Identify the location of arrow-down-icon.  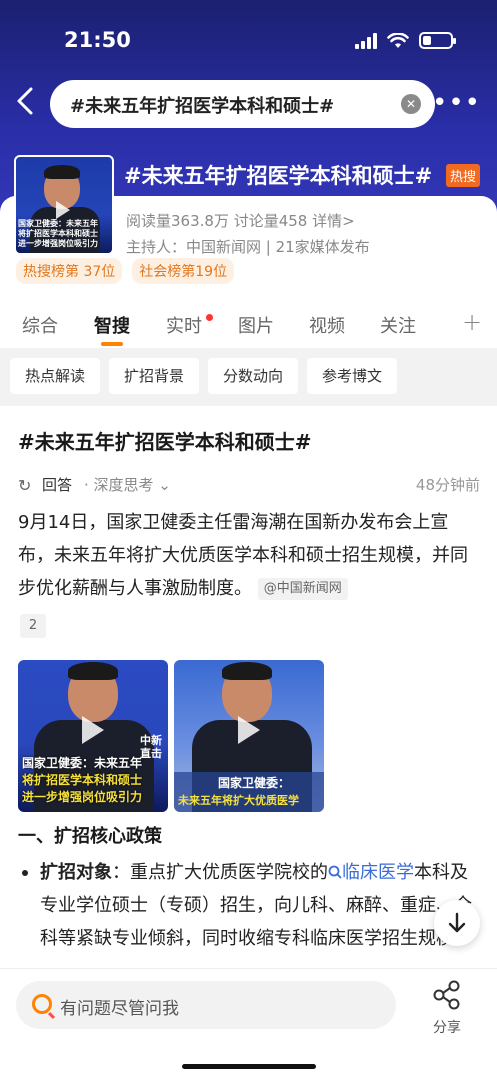
(457, 922).